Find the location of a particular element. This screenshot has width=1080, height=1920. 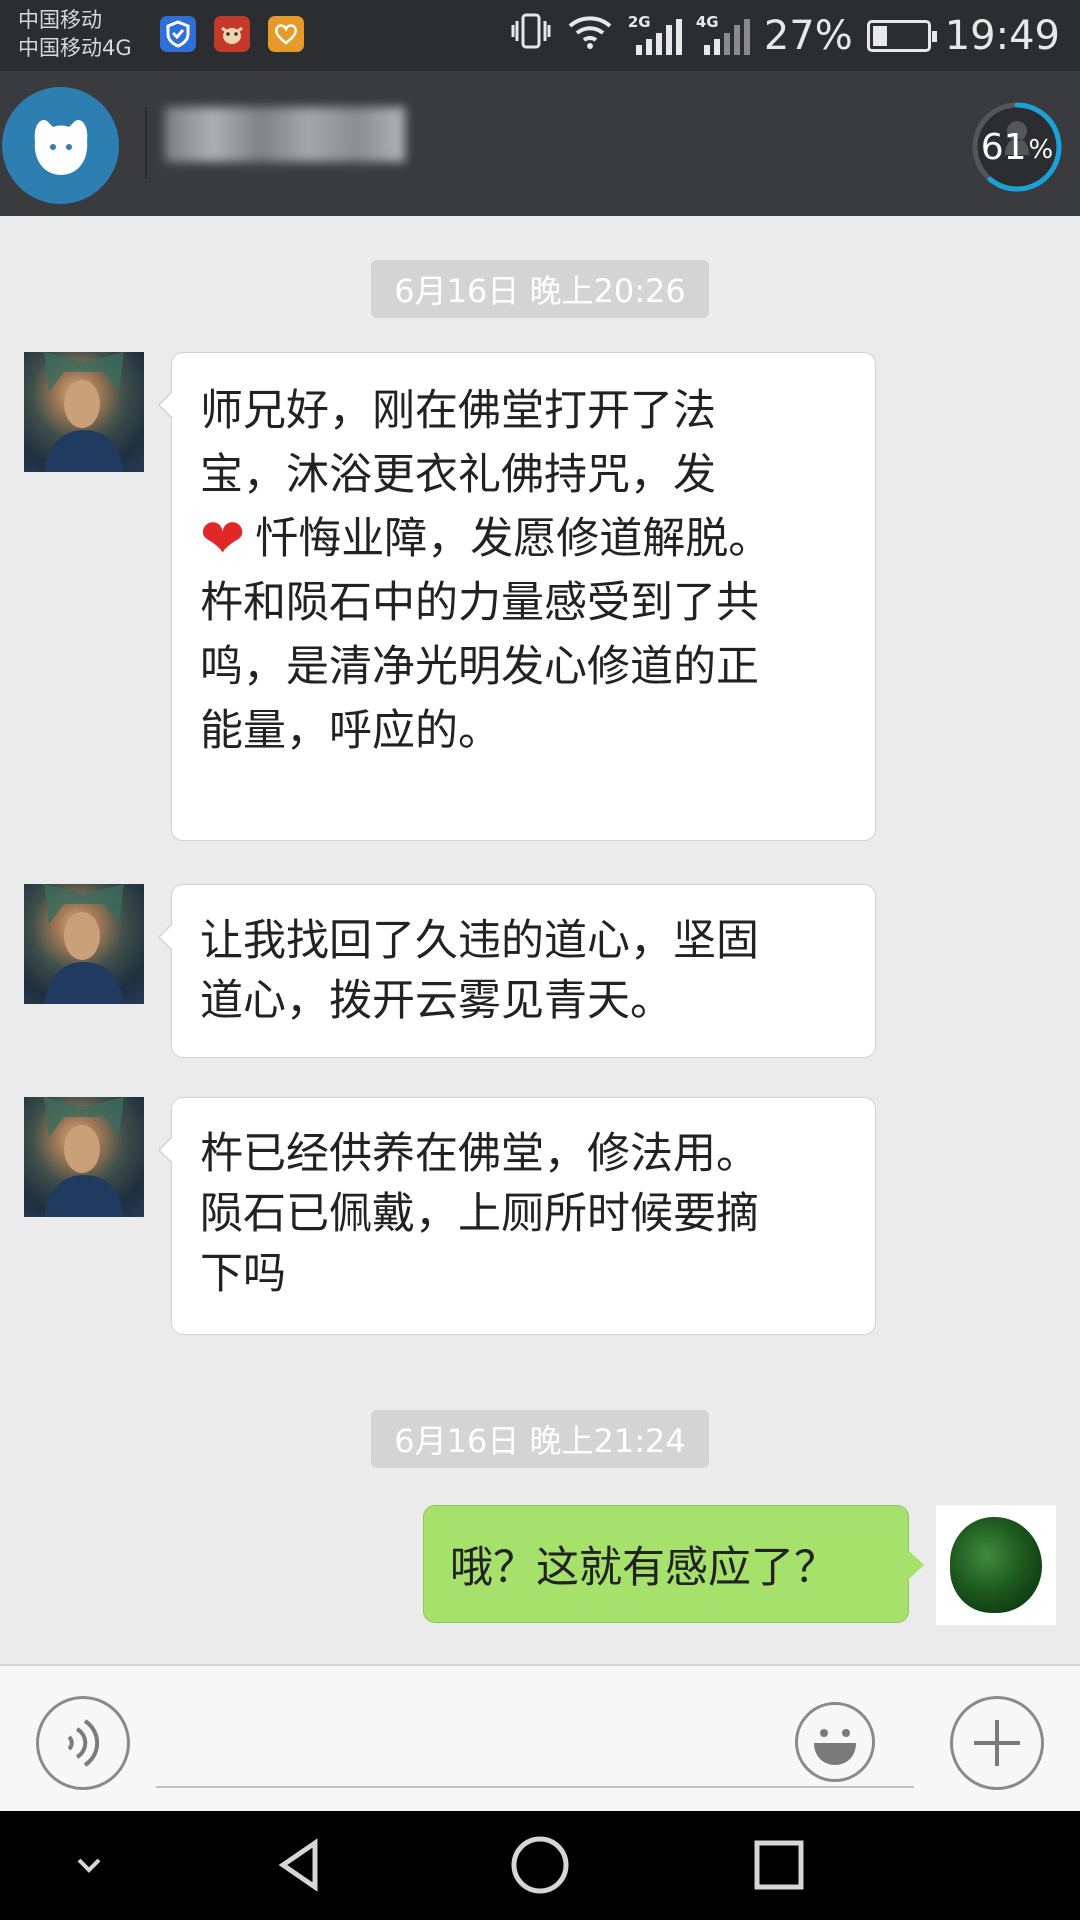

message-bubble-outgoing: 哦？这就有感应了？ is located at coordinates (673, 1564).